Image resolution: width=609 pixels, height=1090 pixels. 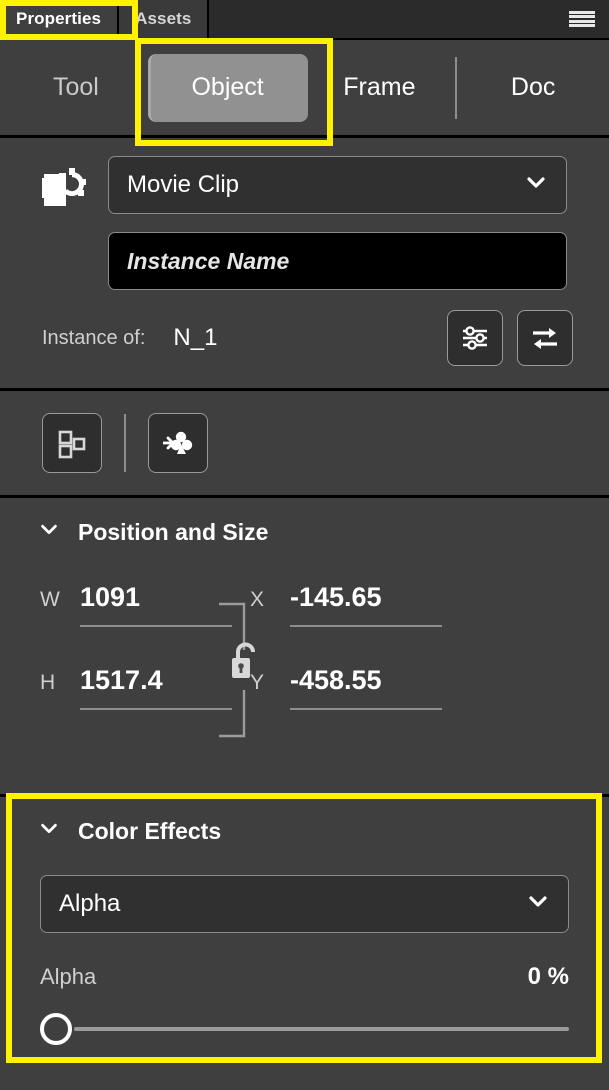 I want to click on subtab-tool: Tool, so click(x=76, y=87).